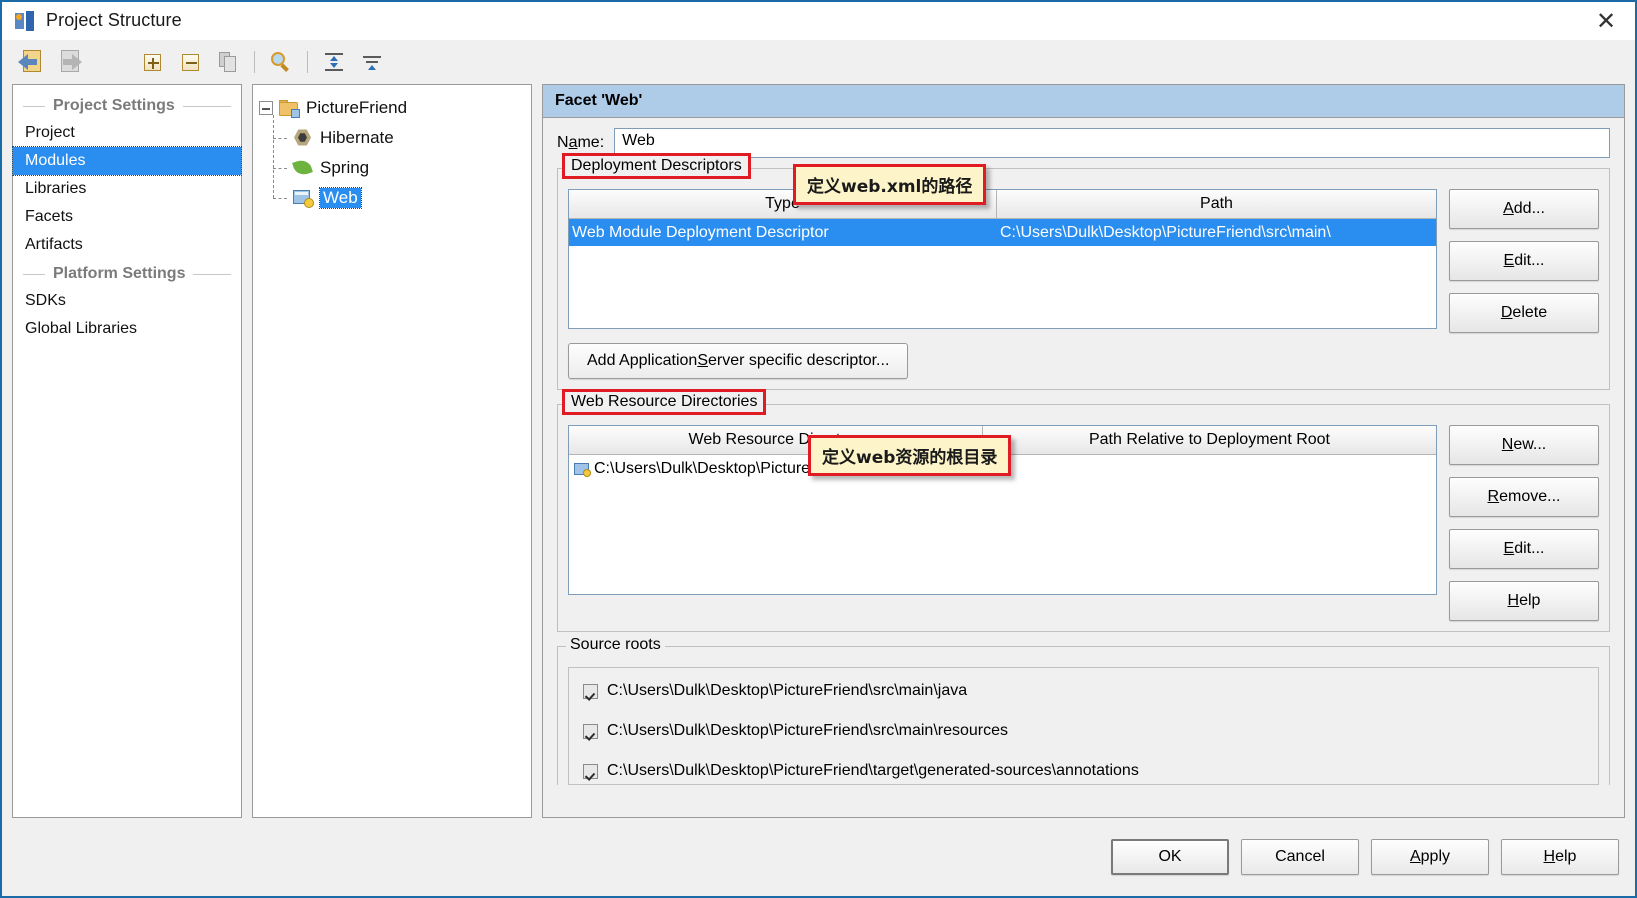  I want to click on collapse-all-icon, so click(372, 62).